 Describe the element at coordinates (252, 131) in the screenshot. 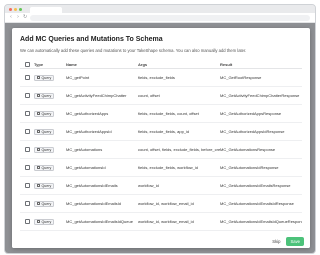

I see `query-result: MC_GetAuthorizedAppsIdResponse` at that location.